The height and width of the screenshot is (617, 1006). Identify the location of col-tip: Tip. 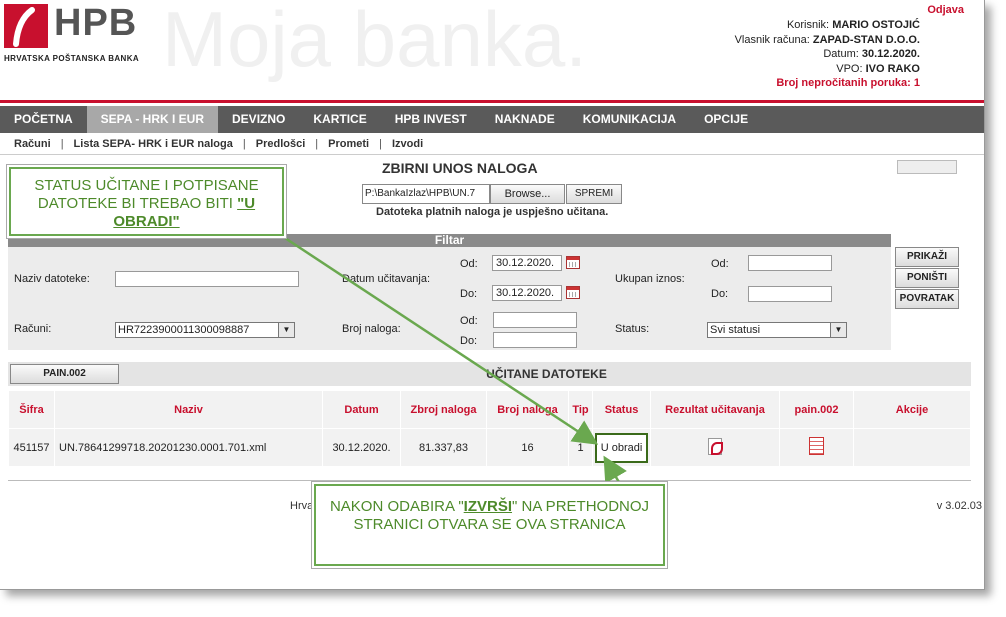
(580, 409).